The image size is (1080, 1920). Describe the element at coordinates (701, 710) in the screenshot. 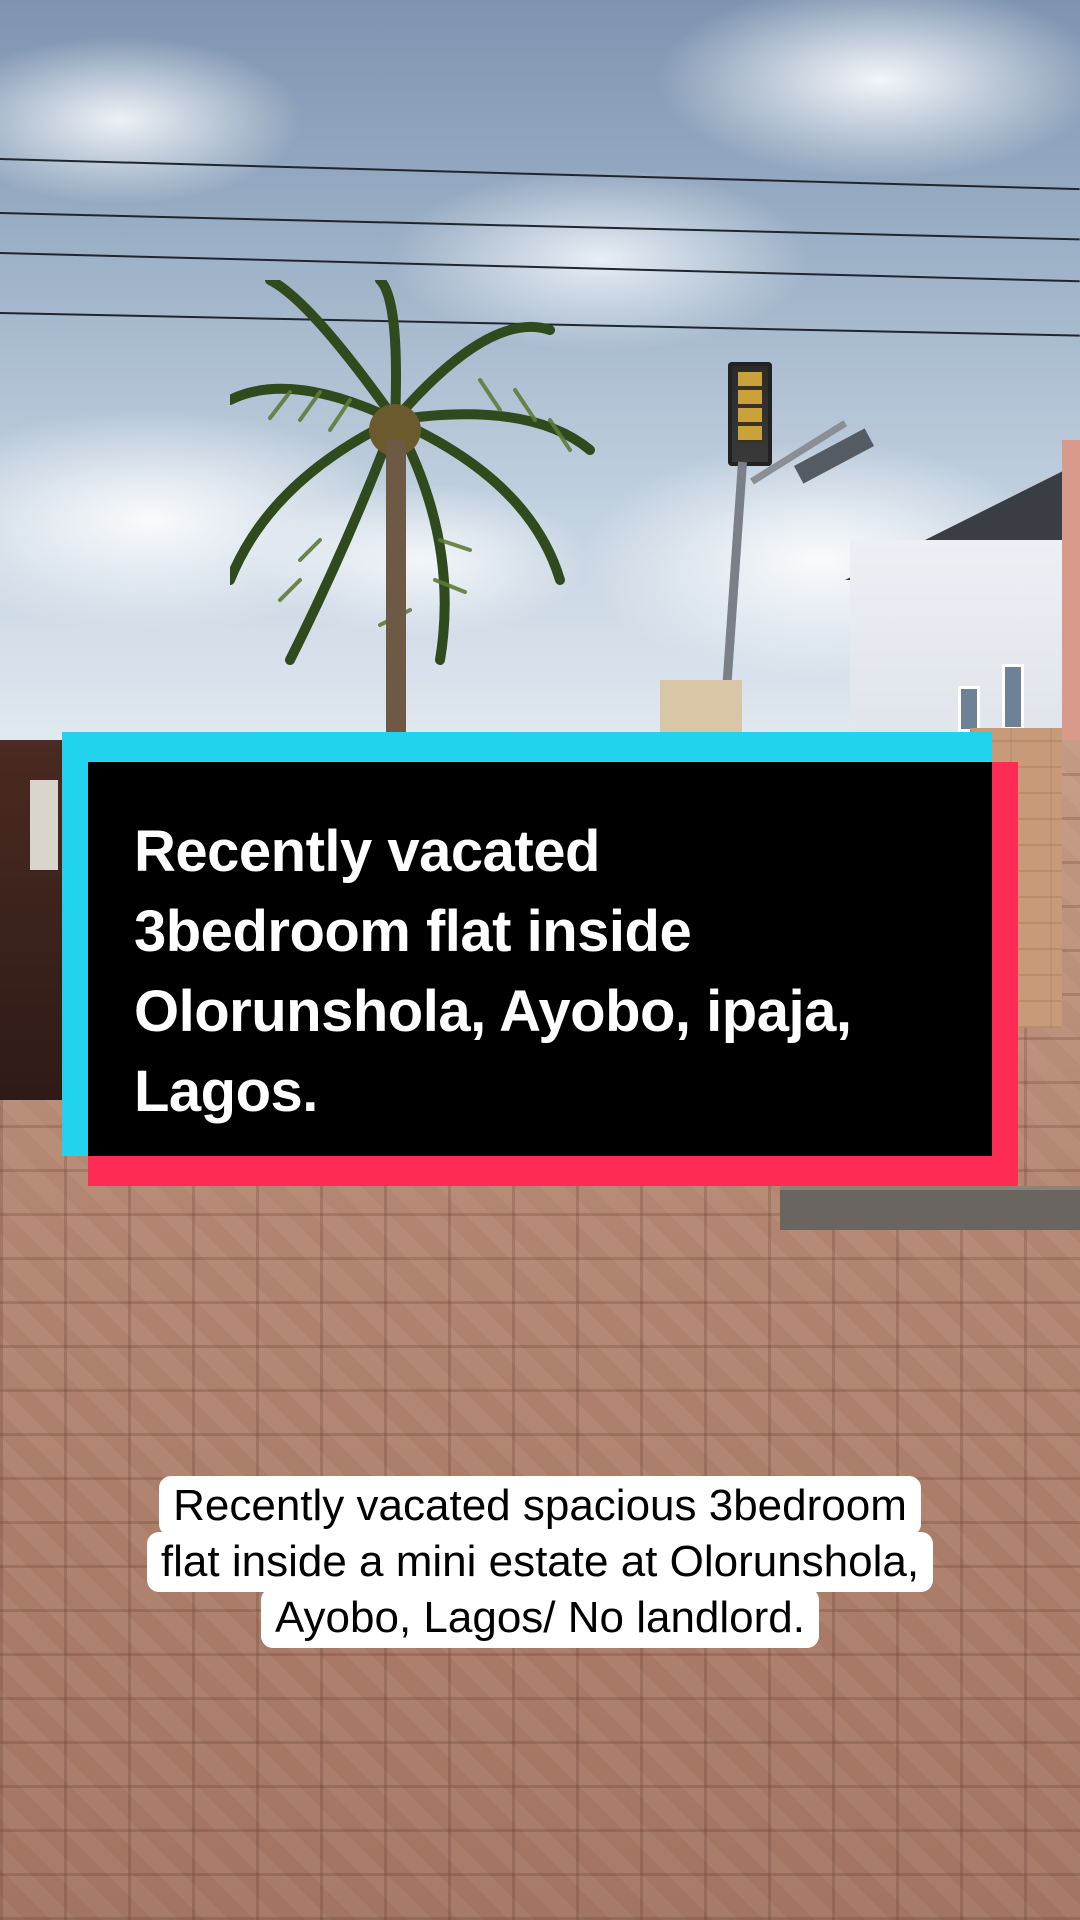

I see `gate-pillar` at that location.